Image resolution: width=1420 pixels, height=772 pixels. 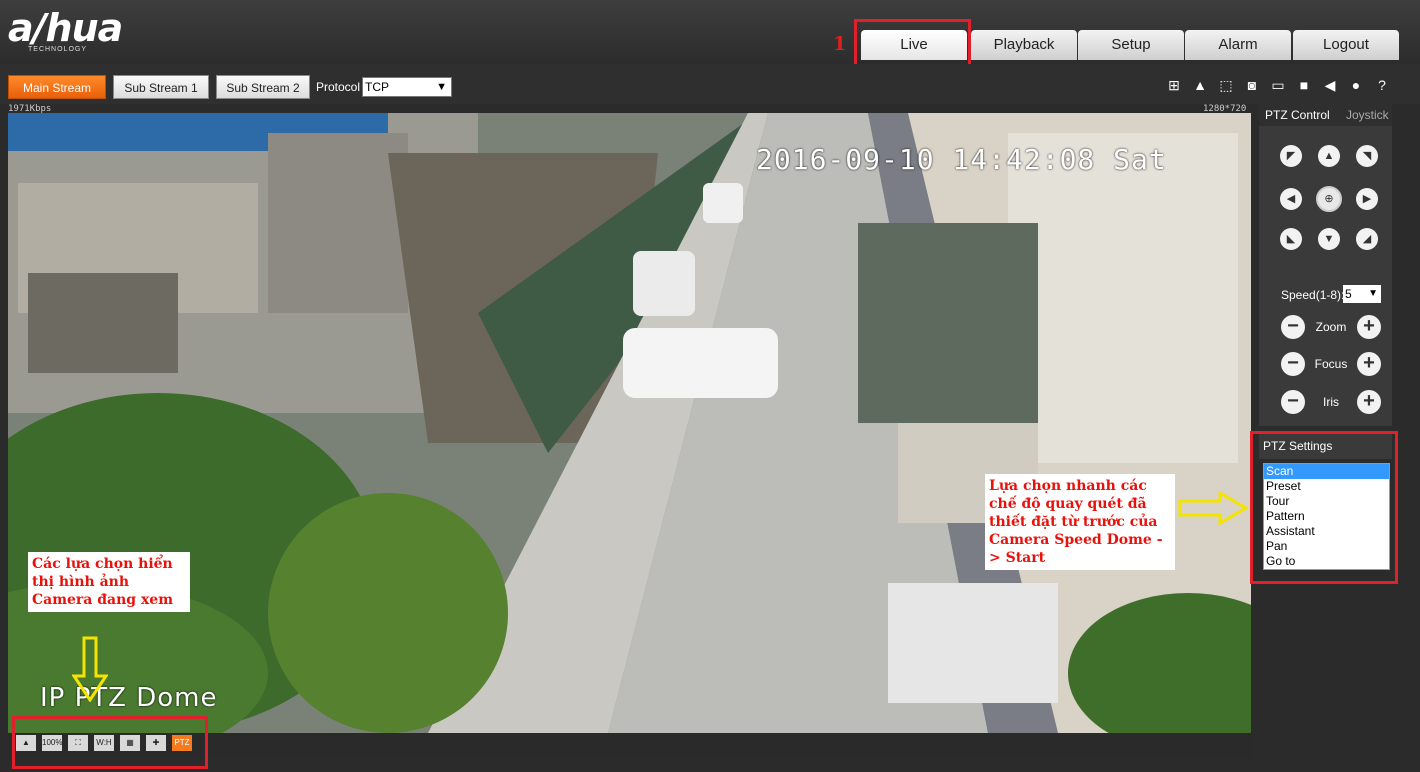 I want to click on sub-stream-2-button: Sub Stream 2, so click(x=263, y=87).